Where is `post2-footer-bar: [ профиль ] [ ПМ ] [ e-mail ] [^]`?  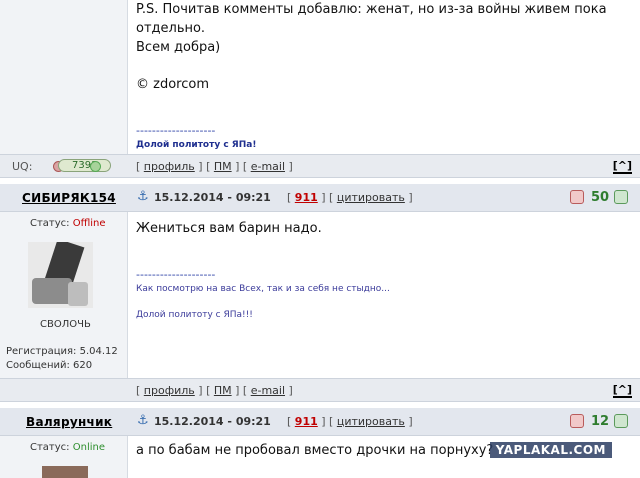
post2-footer-bar: [ профиль ] [ ПМ ] [ e-mail ] [^] is located at coordinates (320, 390).